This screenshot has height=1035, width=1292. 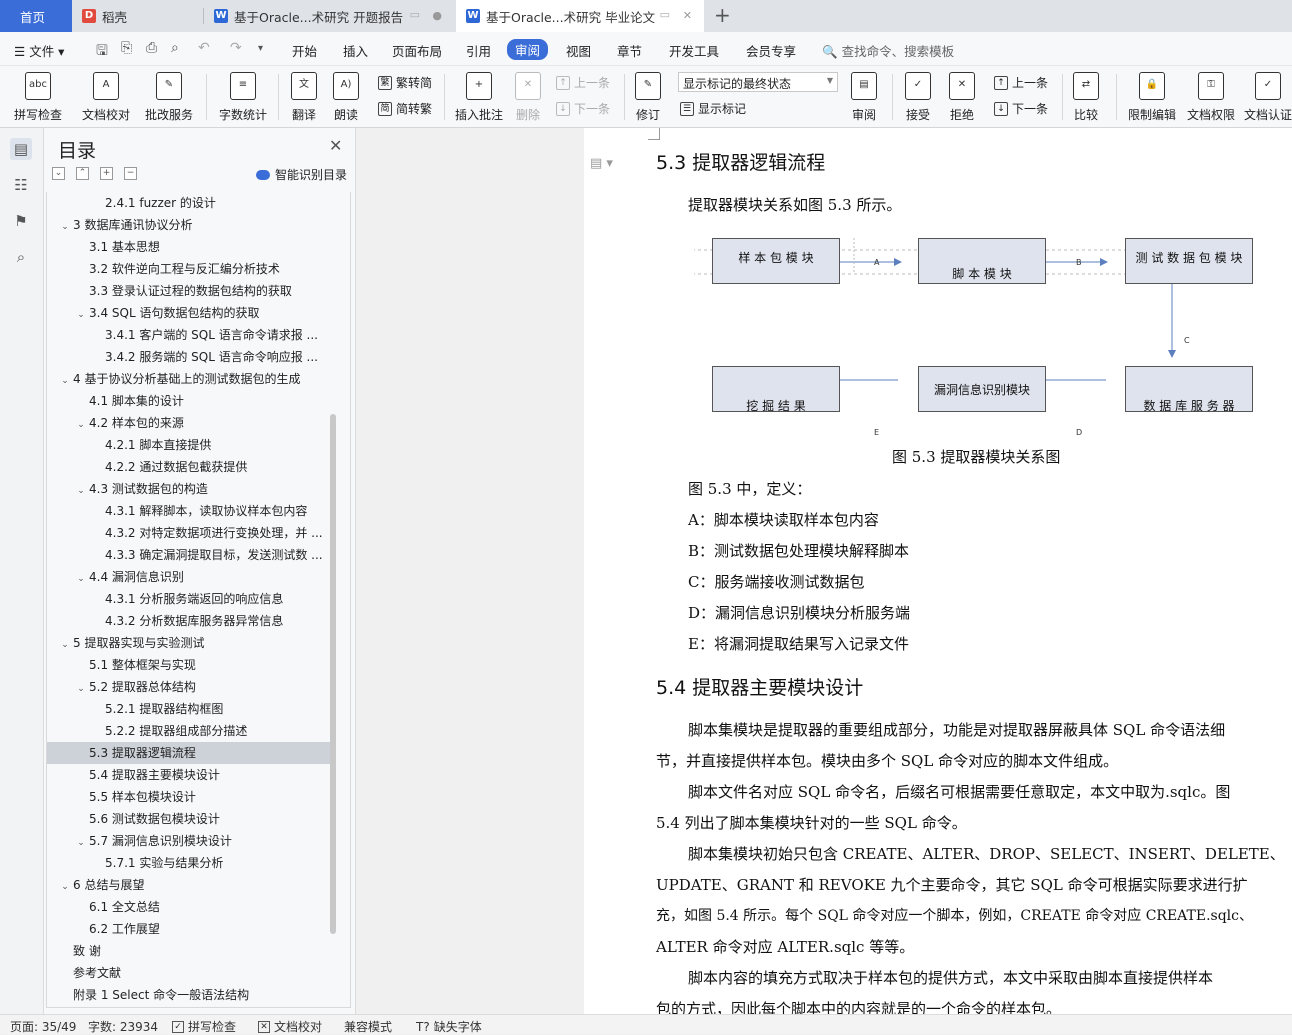 What do you see at coordinates (478, 50) in the screenshot?
I see `menu-references: 引用` at bounding box center [478, 50].